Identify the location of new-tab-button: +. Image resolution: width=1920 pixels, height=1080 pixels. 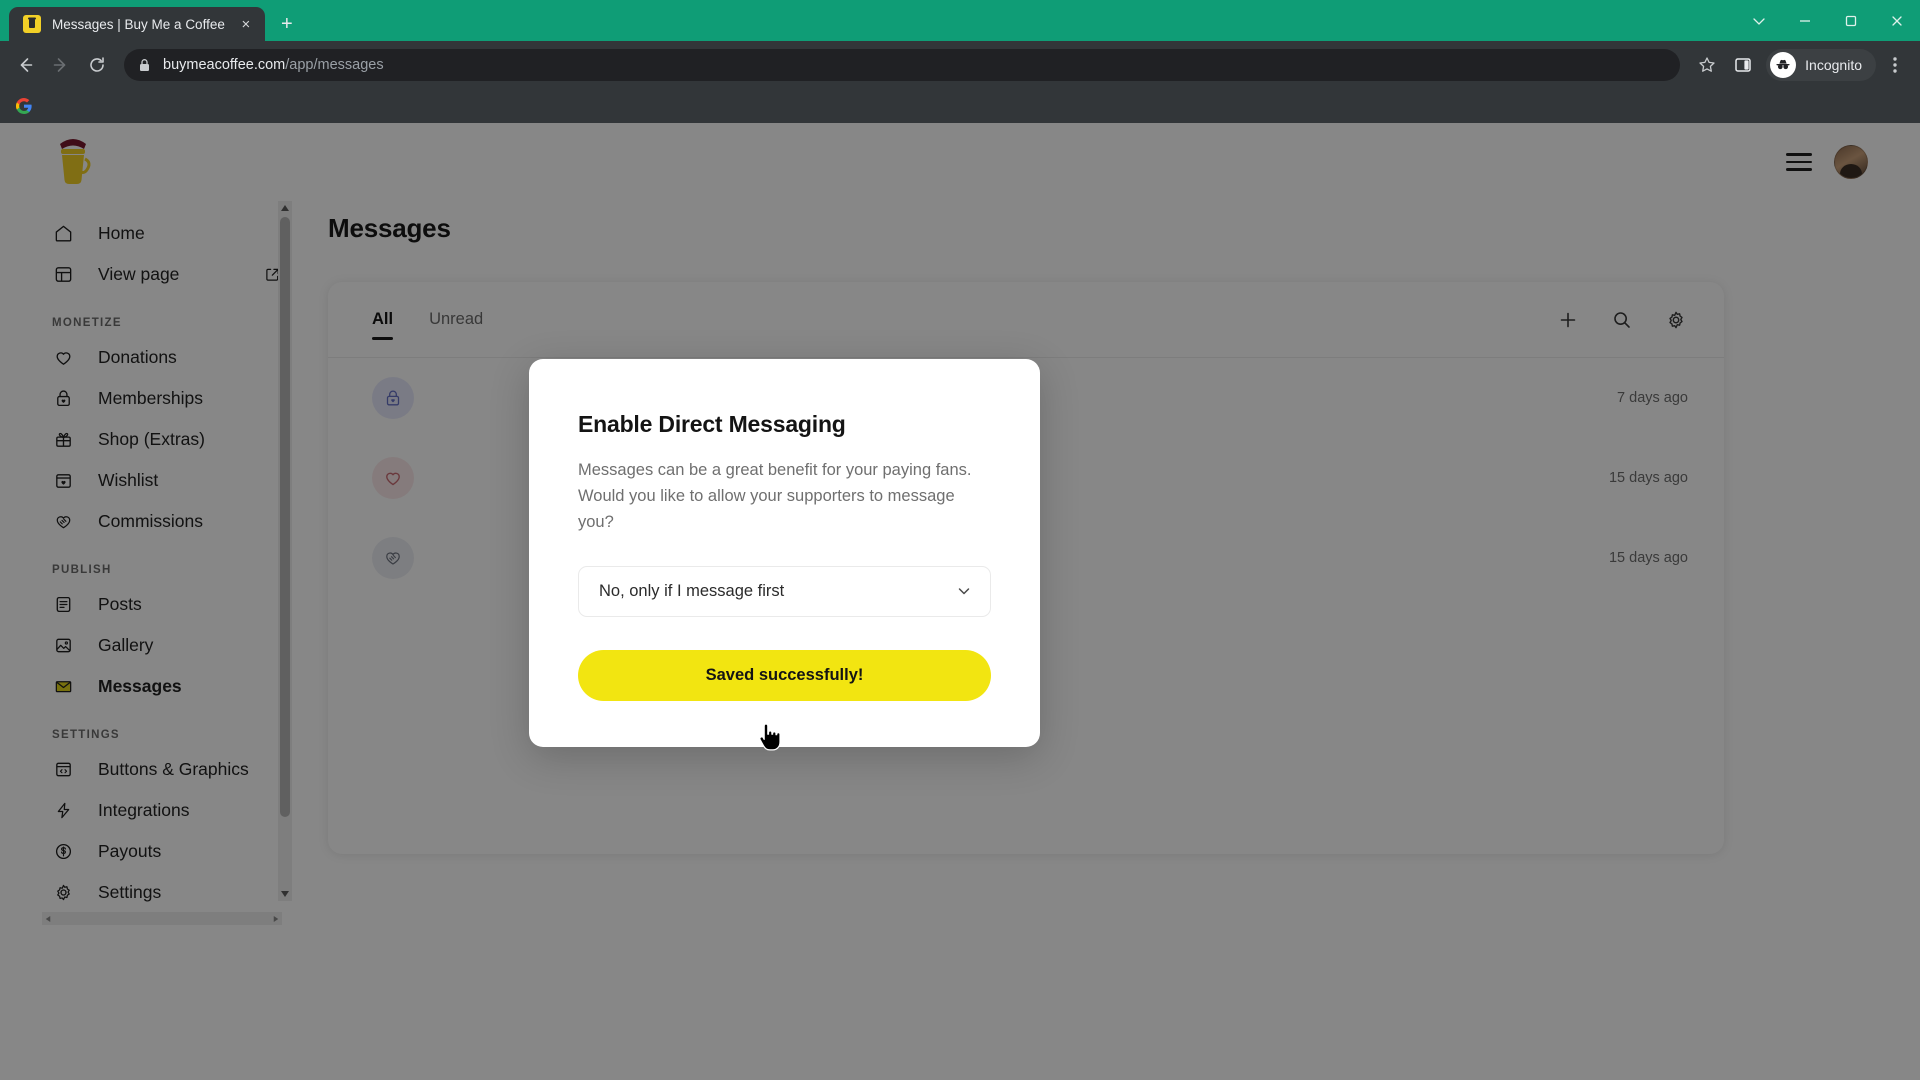
(287, 24).